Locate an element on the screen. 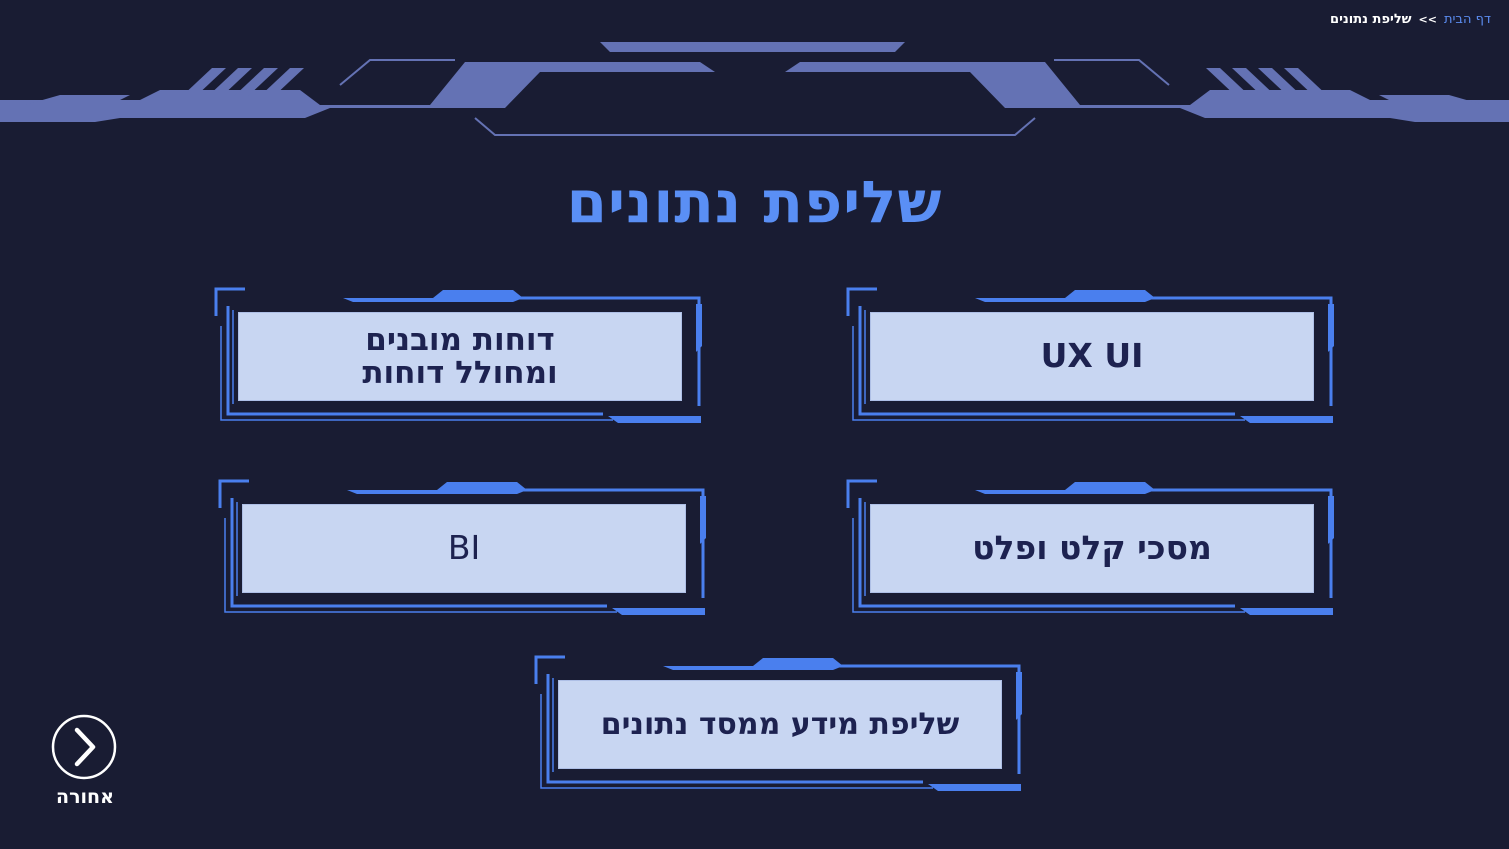 This screenshot has height=849, width=1509. reports-card-label-line1: דוחות מובנים is located at coordinates (460, 339).